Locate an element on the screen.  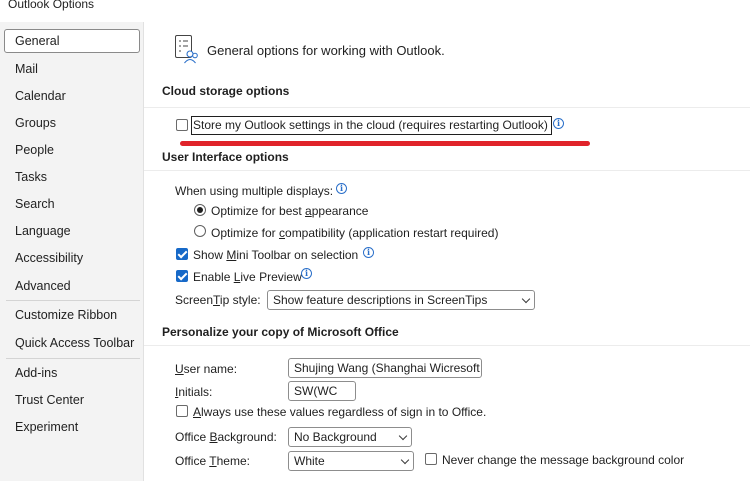
screentip-style-dropdown: Show feature descriptions in ScreenTips is located at coordinates (401, 300).